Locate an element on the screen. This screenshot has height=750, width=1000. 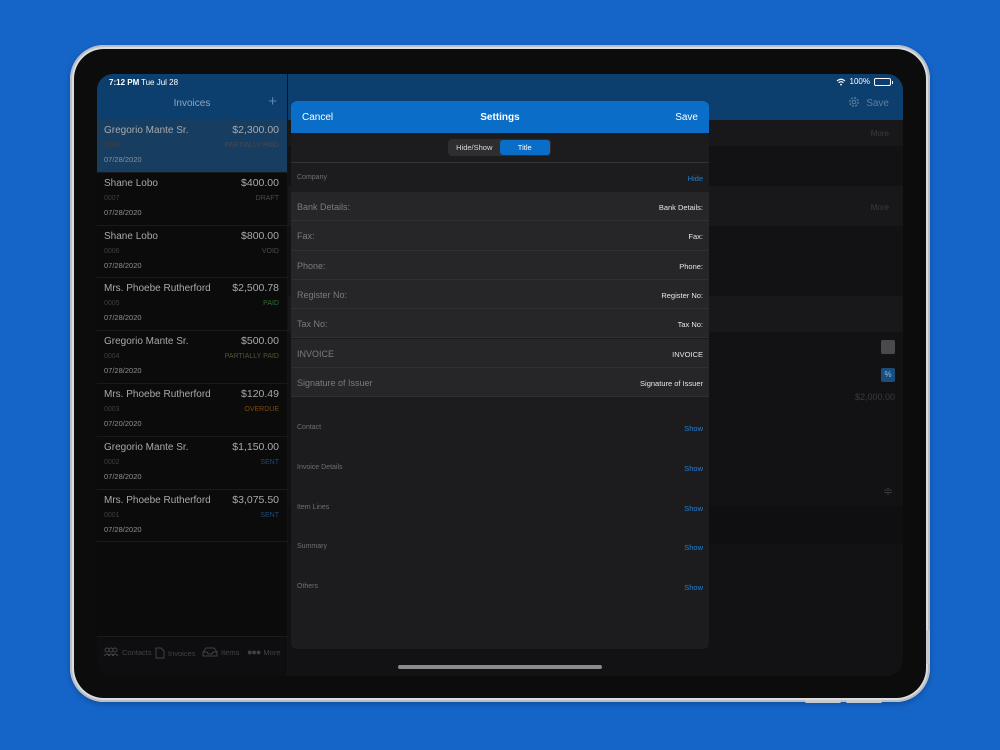
modal-navbar: Cancel Settings Save is located at coordinates (500, 117).